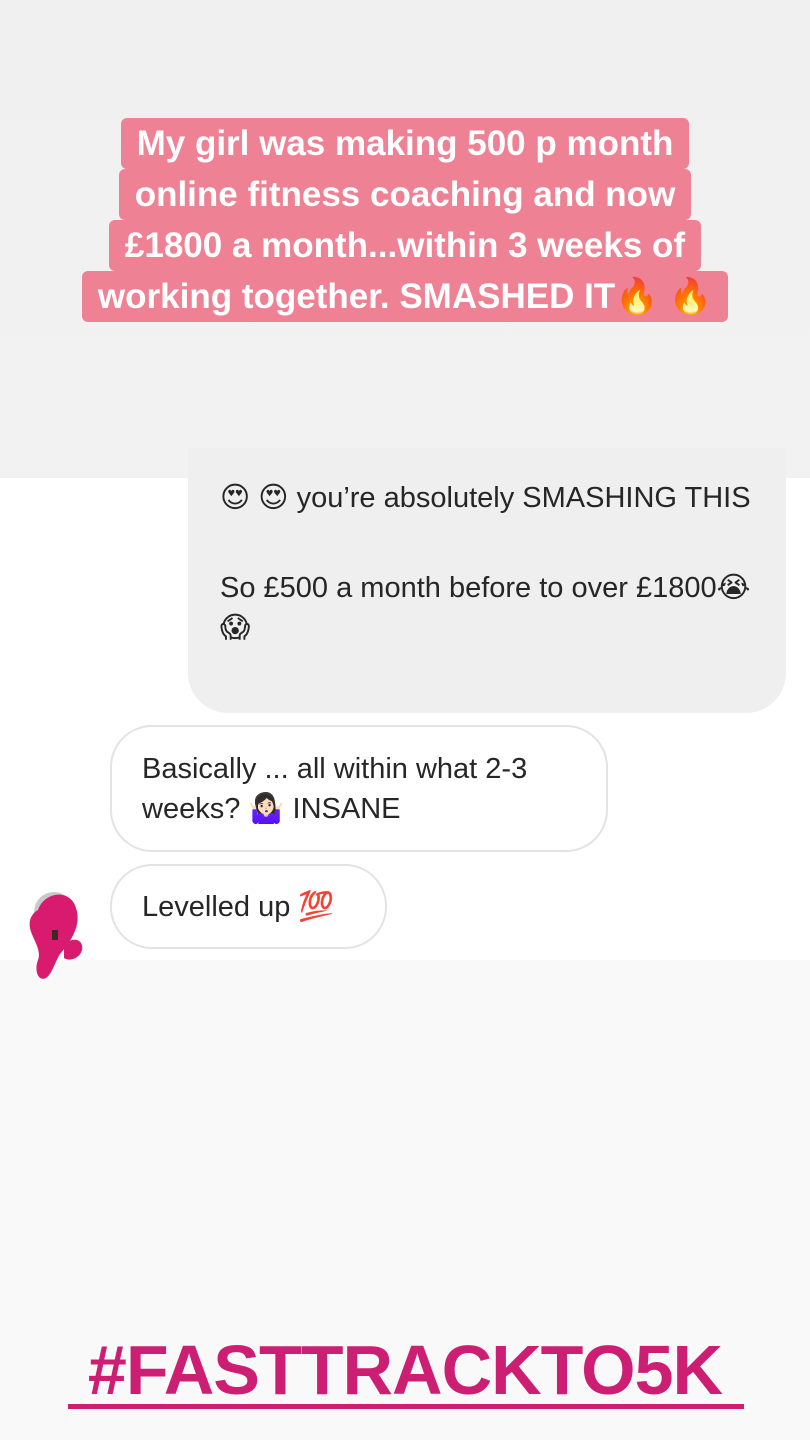 The height and width of the screenshot is (1440, 810). Describe the element at coordinates (405, 194) in the screenshot. I see `caption-line-2: online fitness coaching and now` at that location.